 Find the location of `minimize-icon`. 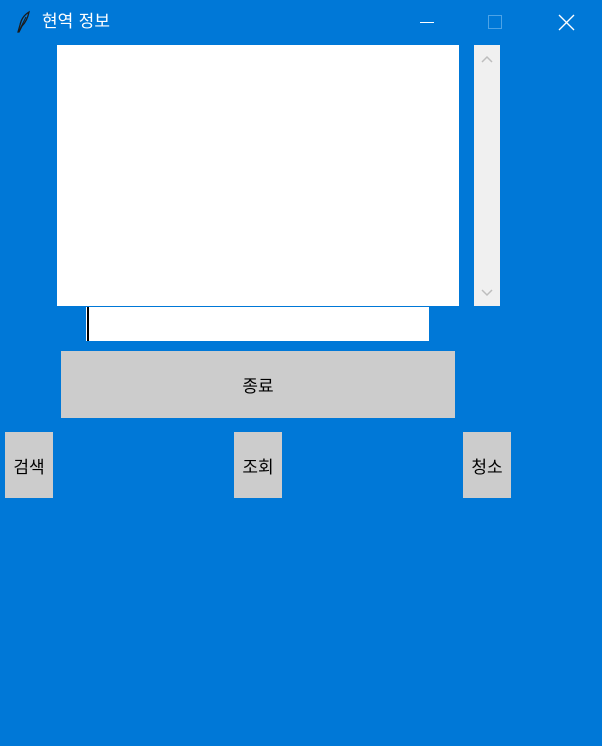

minimize-icon is located at coordinates (427, 22).